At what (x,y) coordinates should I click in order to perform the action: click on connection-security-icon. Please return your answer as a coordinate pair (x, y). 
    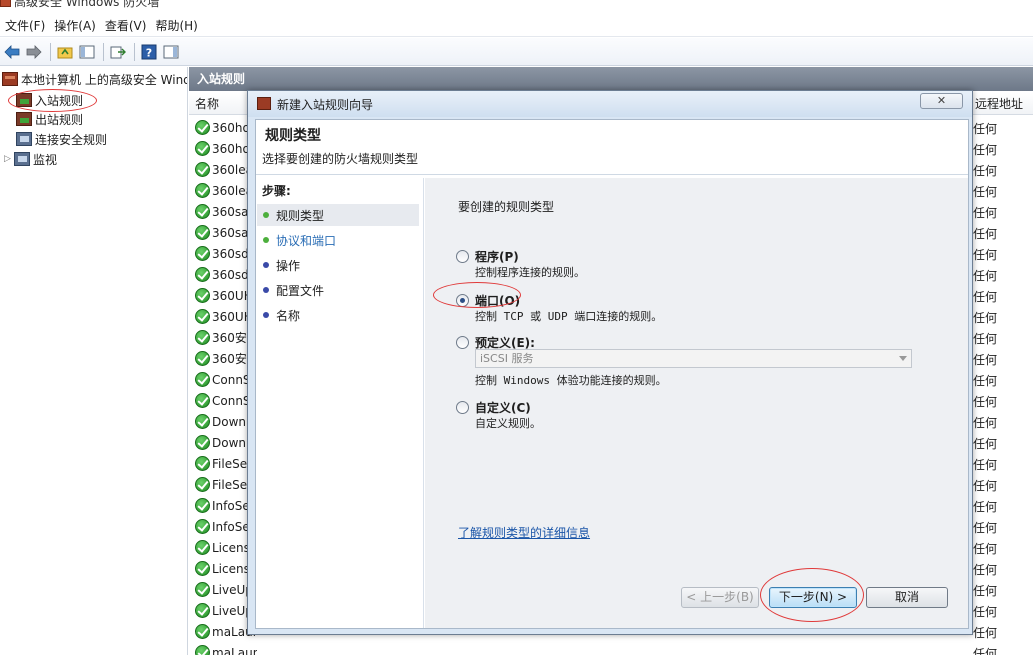
    Looking at the image, I should click on (24, 139).